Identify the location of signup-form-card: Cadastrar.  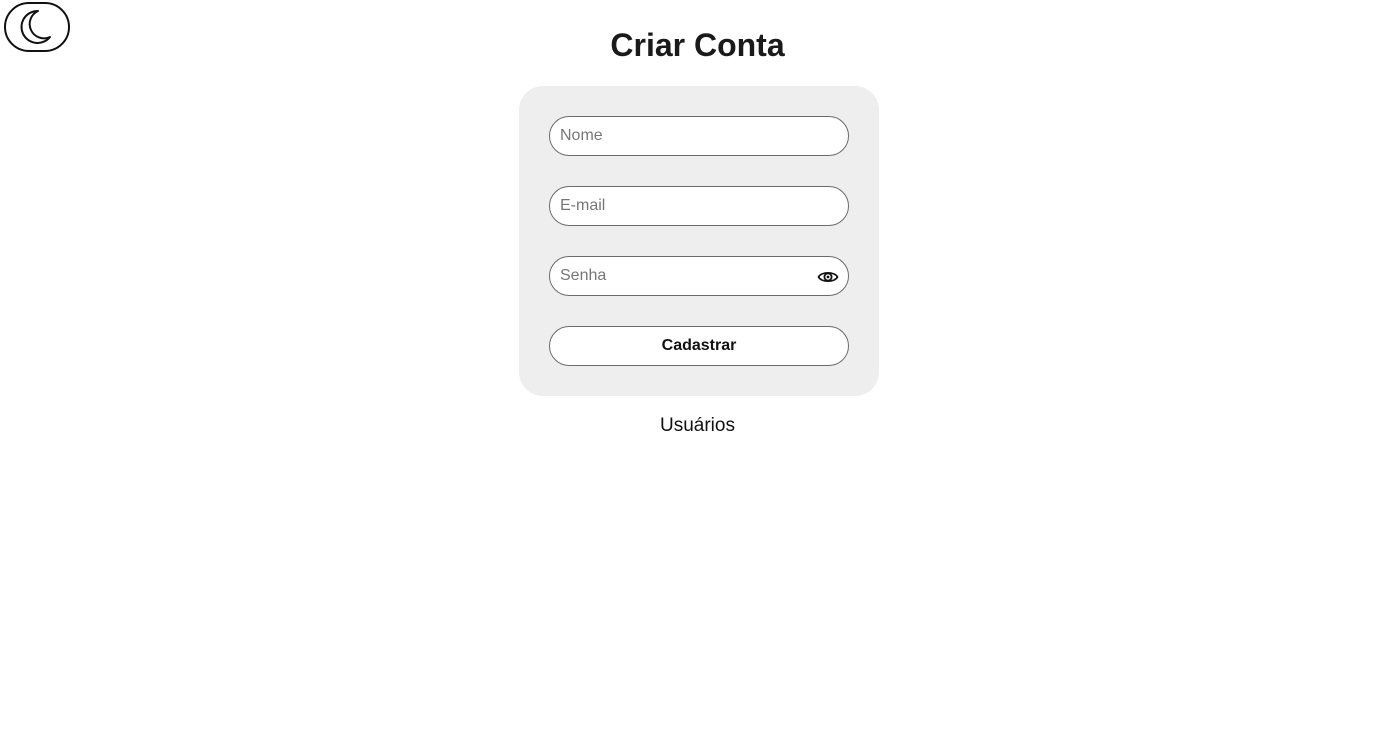
(699, 241).